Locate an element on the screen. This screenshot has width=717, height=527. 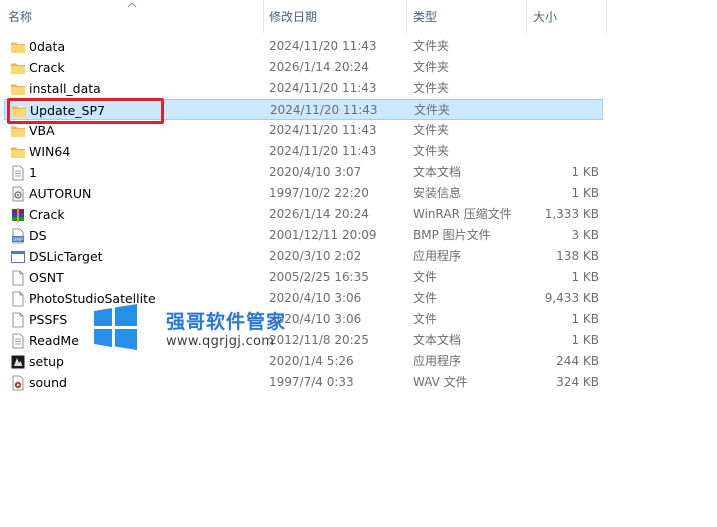
file-name: VBA is located at coordinates (42, 130).